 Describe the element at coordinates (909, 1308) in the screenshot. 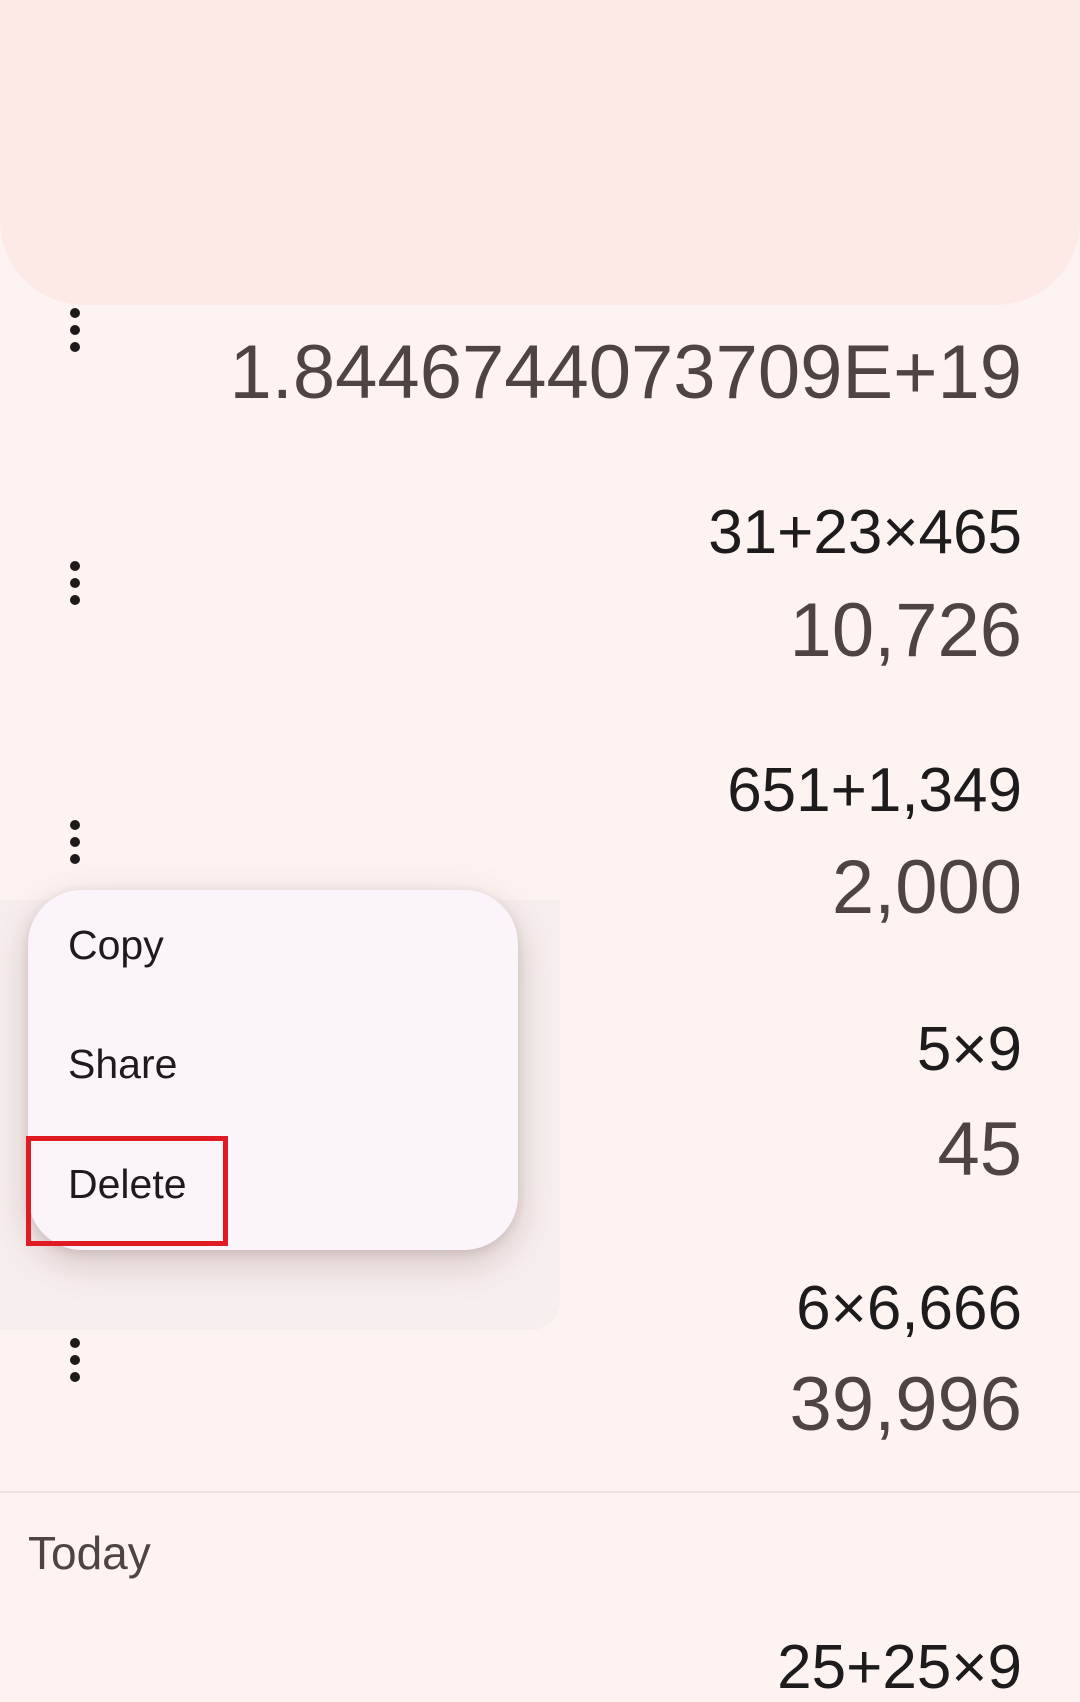

I see `history-expression: 6×6,666` at that location.